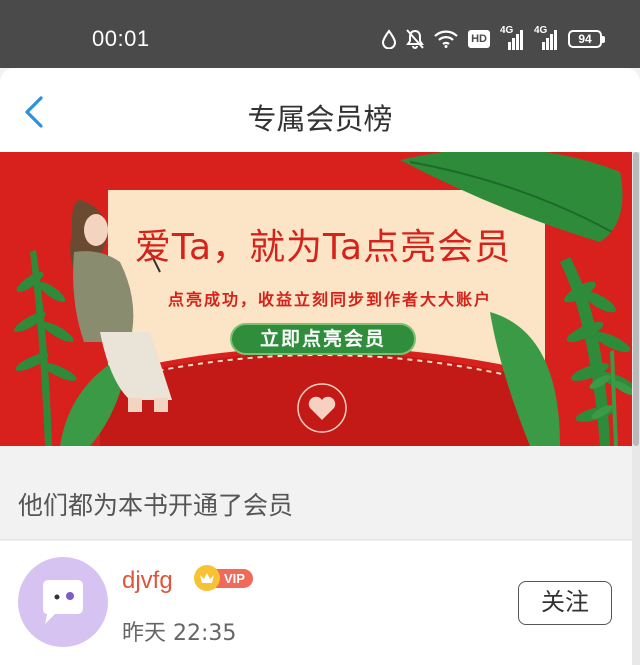 Image resolution: width=640 pixels, height=665 pixels. I want to click on nav-bar: 专属会员榜, so click(320, 110).